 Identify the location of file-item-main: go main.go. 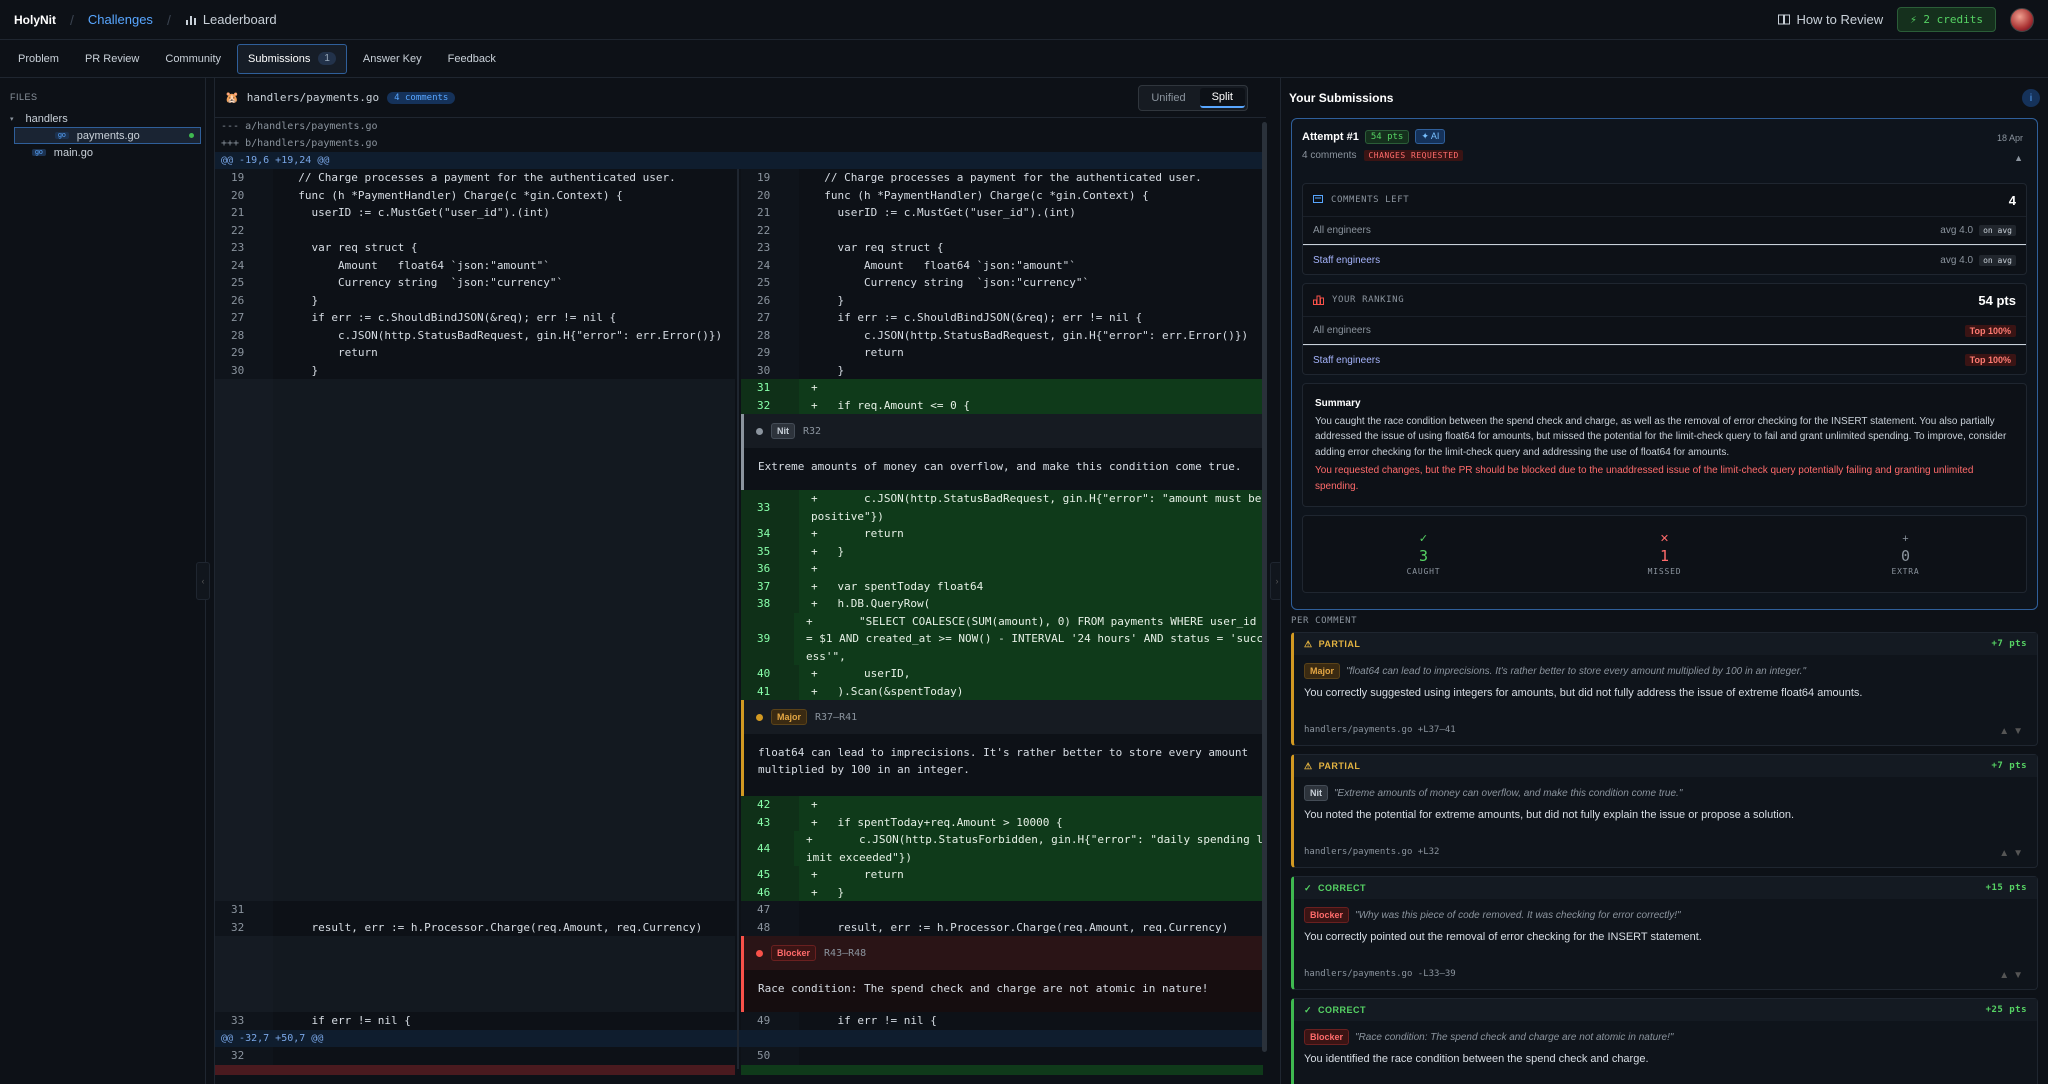
(102, 152).